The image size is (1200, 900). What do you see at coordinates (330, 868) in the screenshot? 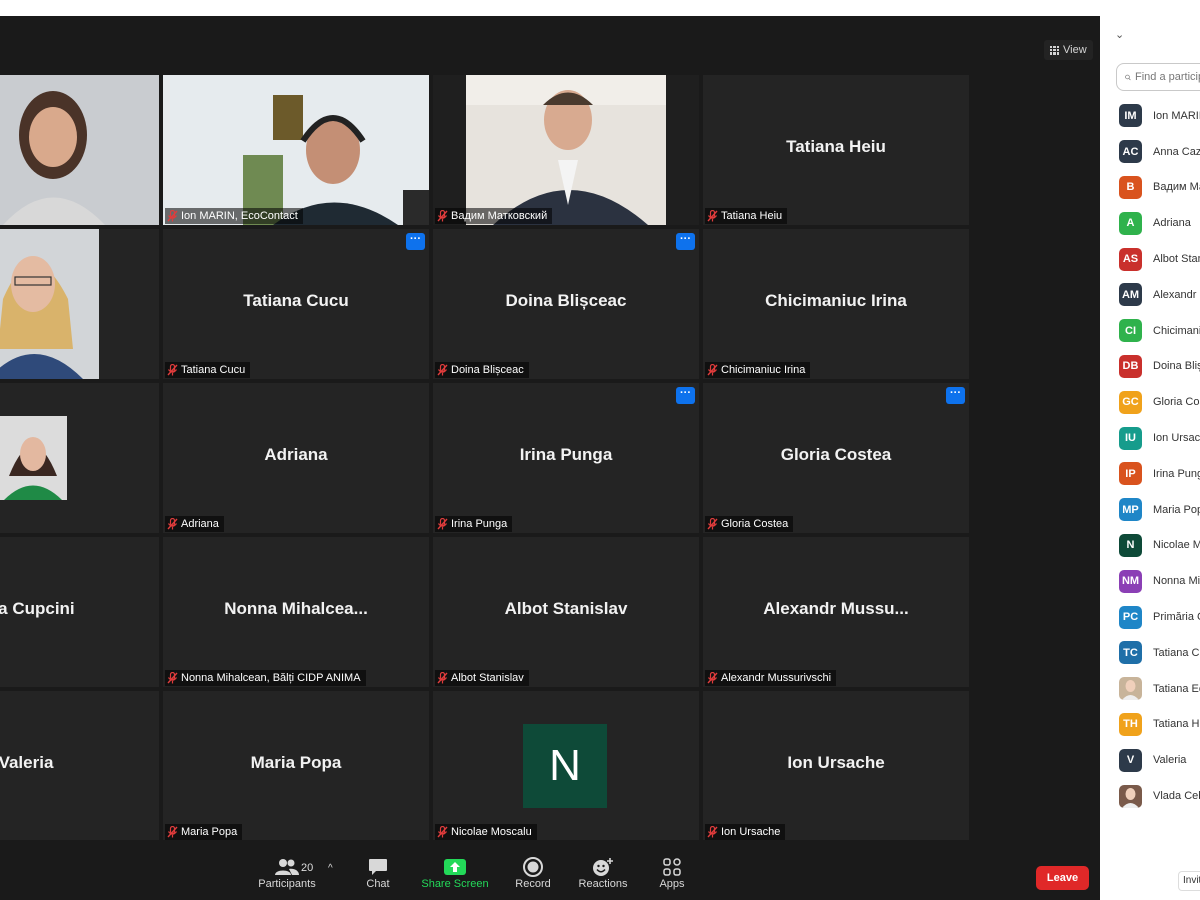
I see `participants-menu-caret: ^` at bounding box center [330, 868].